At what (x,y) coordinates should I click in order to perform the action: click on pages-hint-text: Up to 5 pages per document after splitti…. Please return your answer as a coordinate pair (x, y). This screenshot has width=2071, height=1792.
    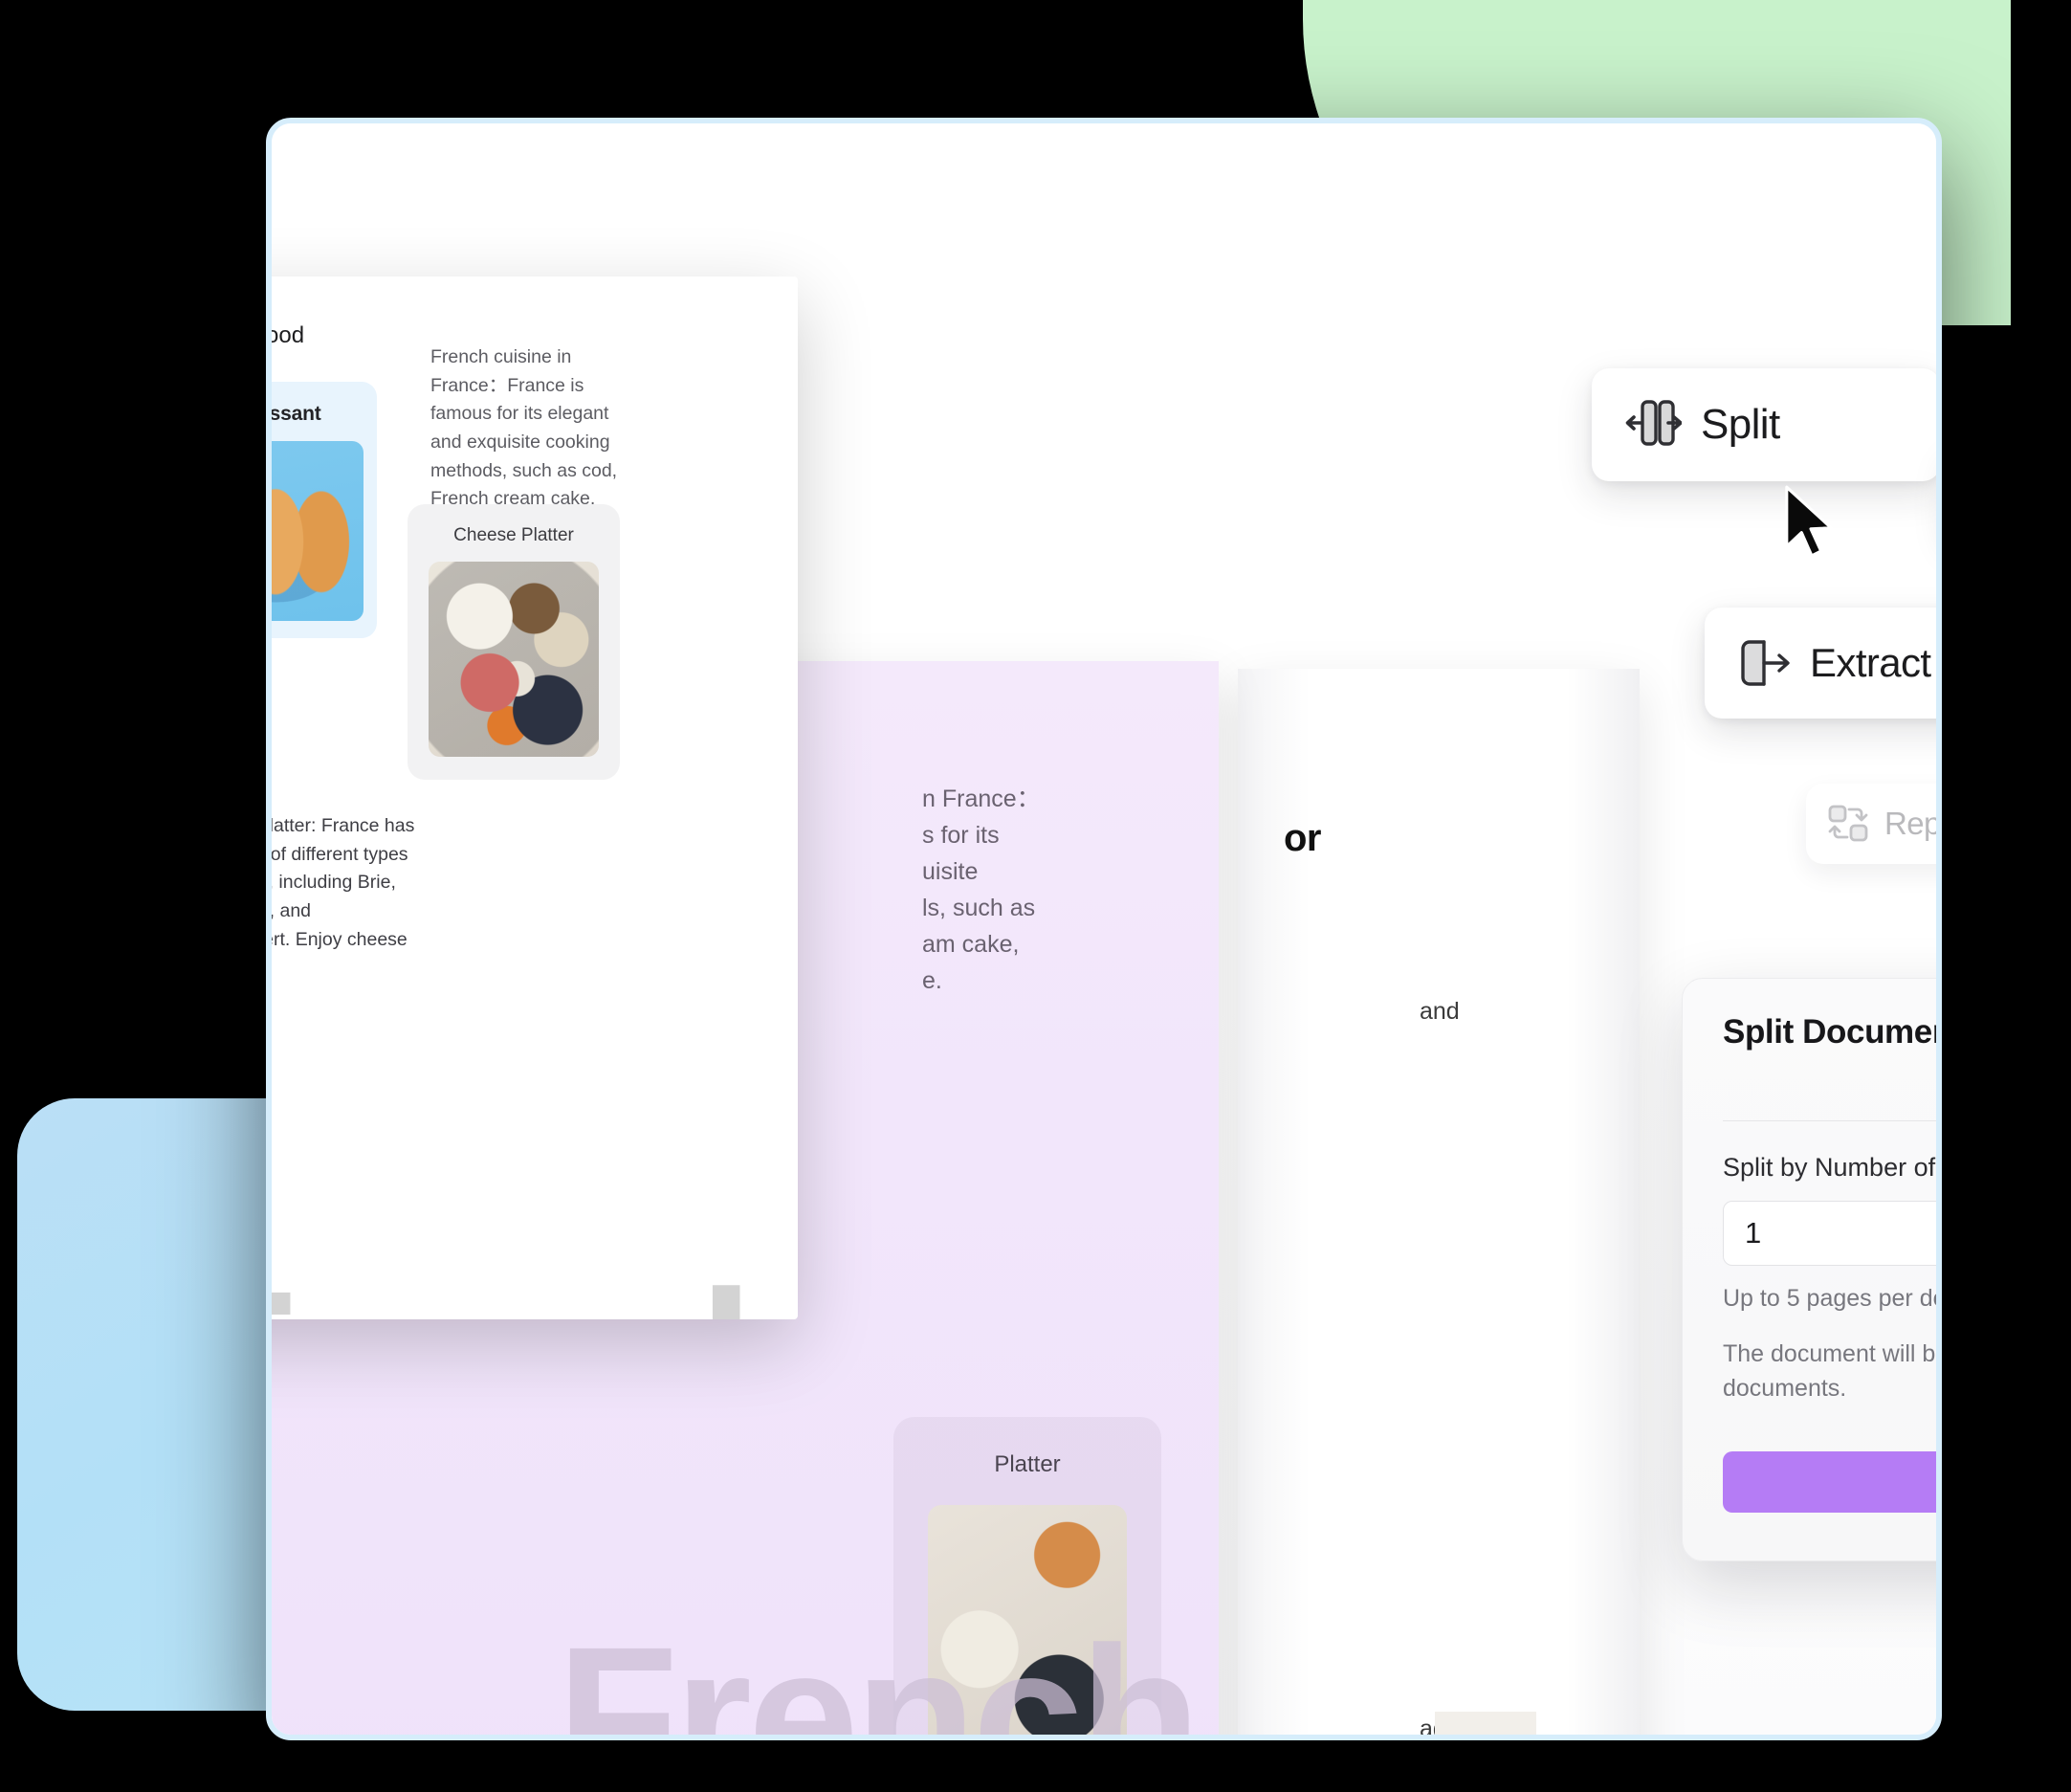
    Looking at the image, I should click on (1829, 1298).